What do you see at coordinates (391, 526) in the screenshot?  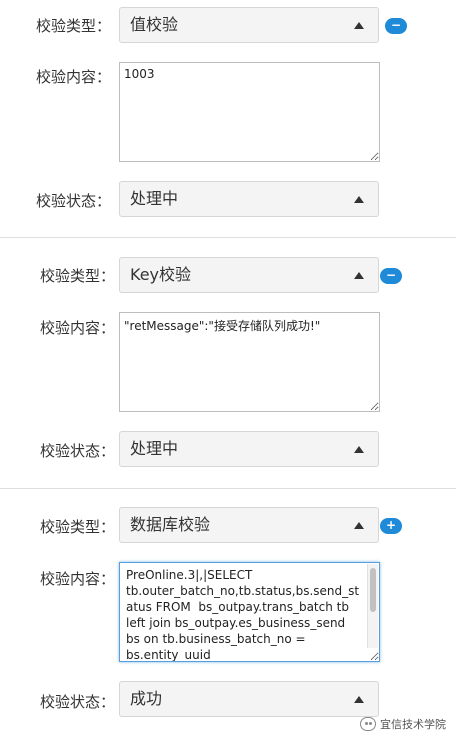 I see `add-group-button: +` at bounding box center [391, 526].